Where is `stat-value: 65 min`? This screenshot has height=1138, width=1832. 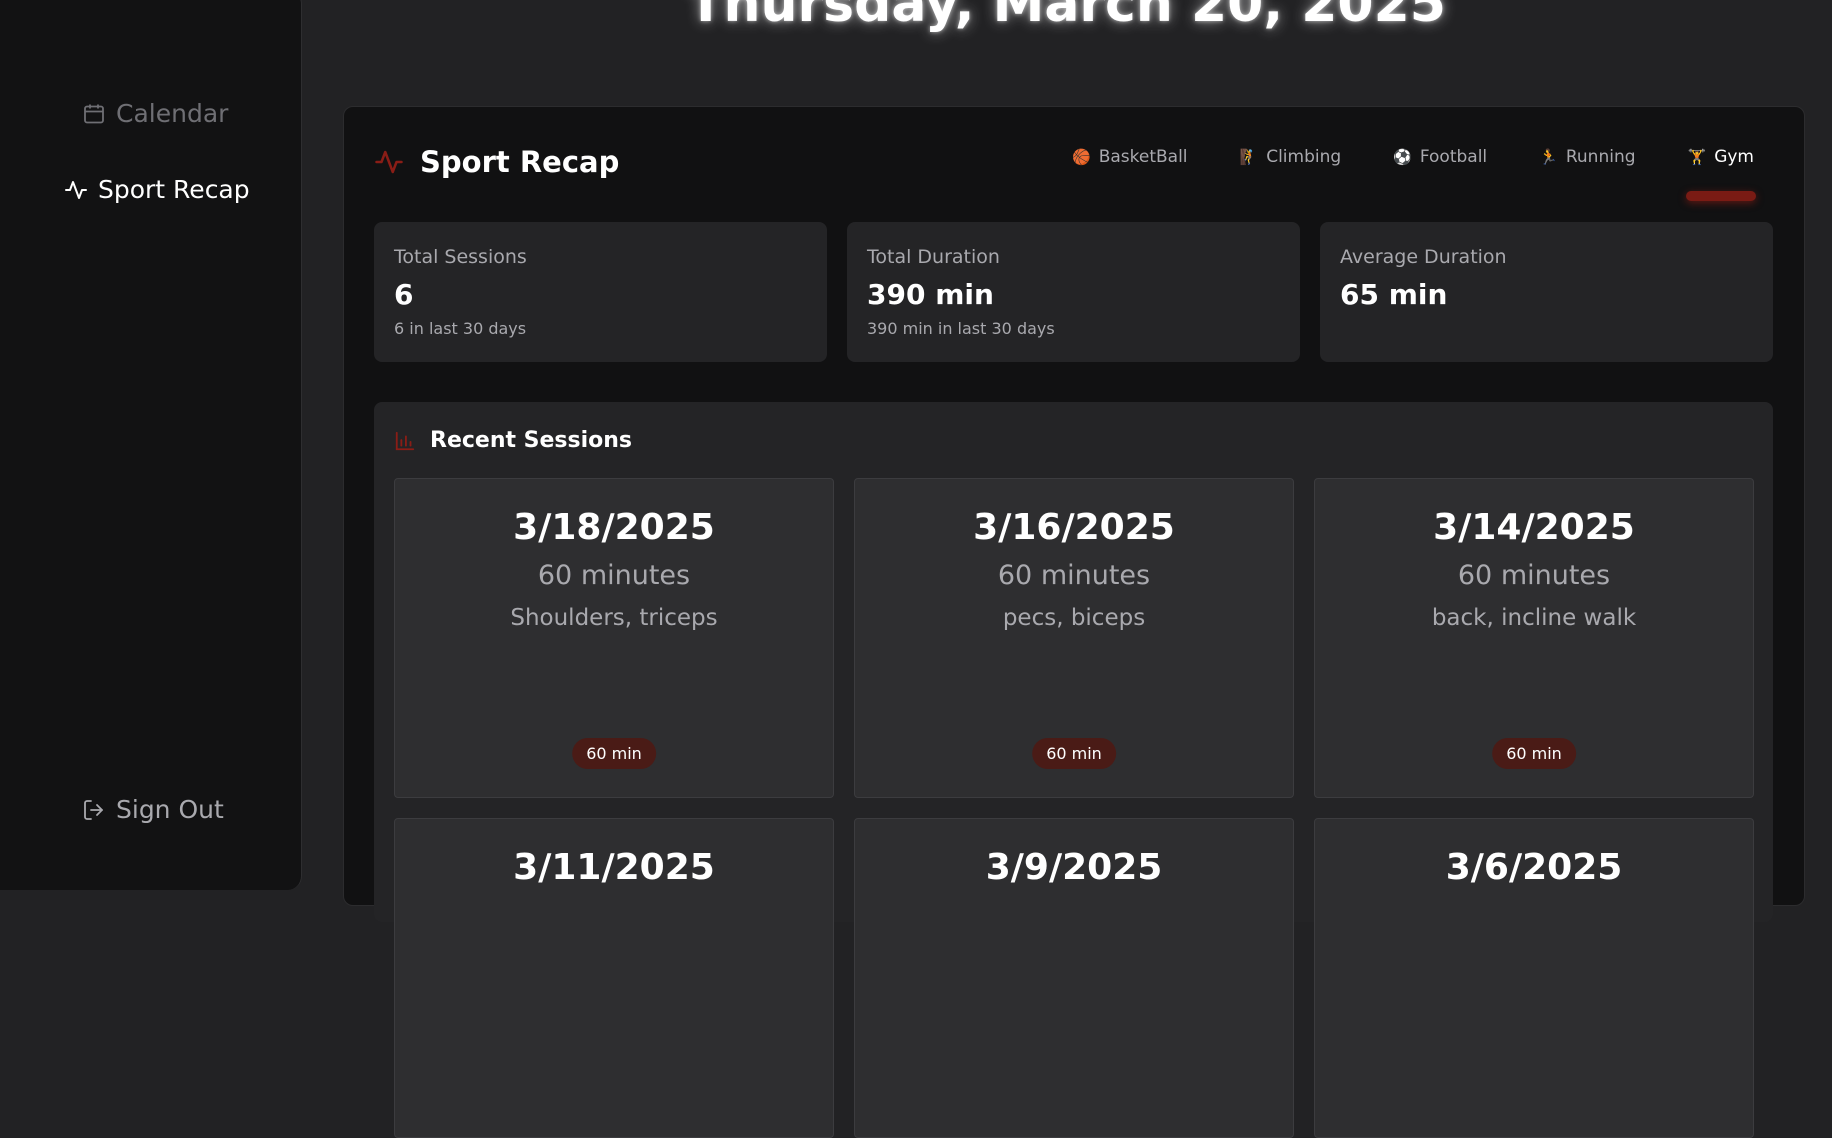
stat-value: 65 min is located at coordinates (1394, 294).